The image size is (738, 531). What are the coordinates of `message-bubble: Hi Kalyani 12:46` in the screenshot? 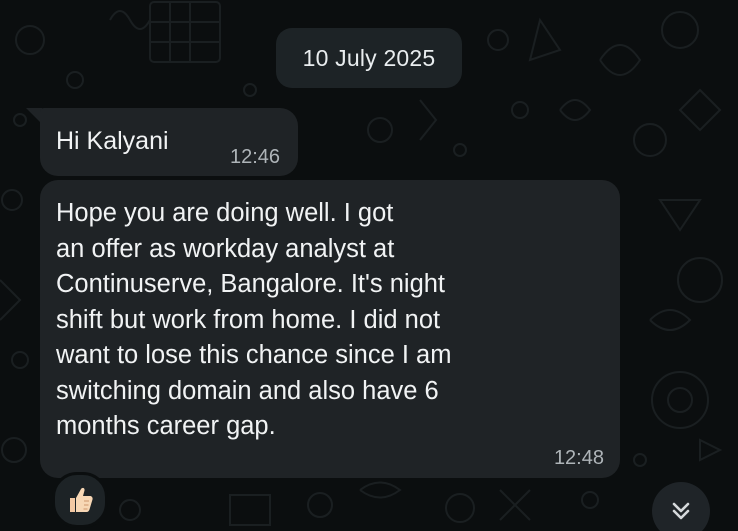 It's located at (169, 142).